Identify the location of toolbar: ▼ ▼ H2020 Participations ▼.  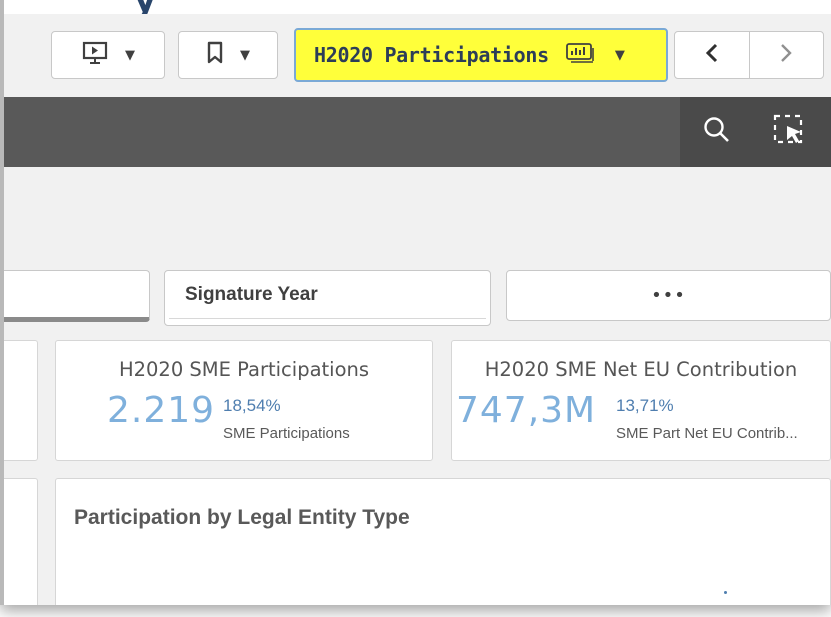
(417, 55).